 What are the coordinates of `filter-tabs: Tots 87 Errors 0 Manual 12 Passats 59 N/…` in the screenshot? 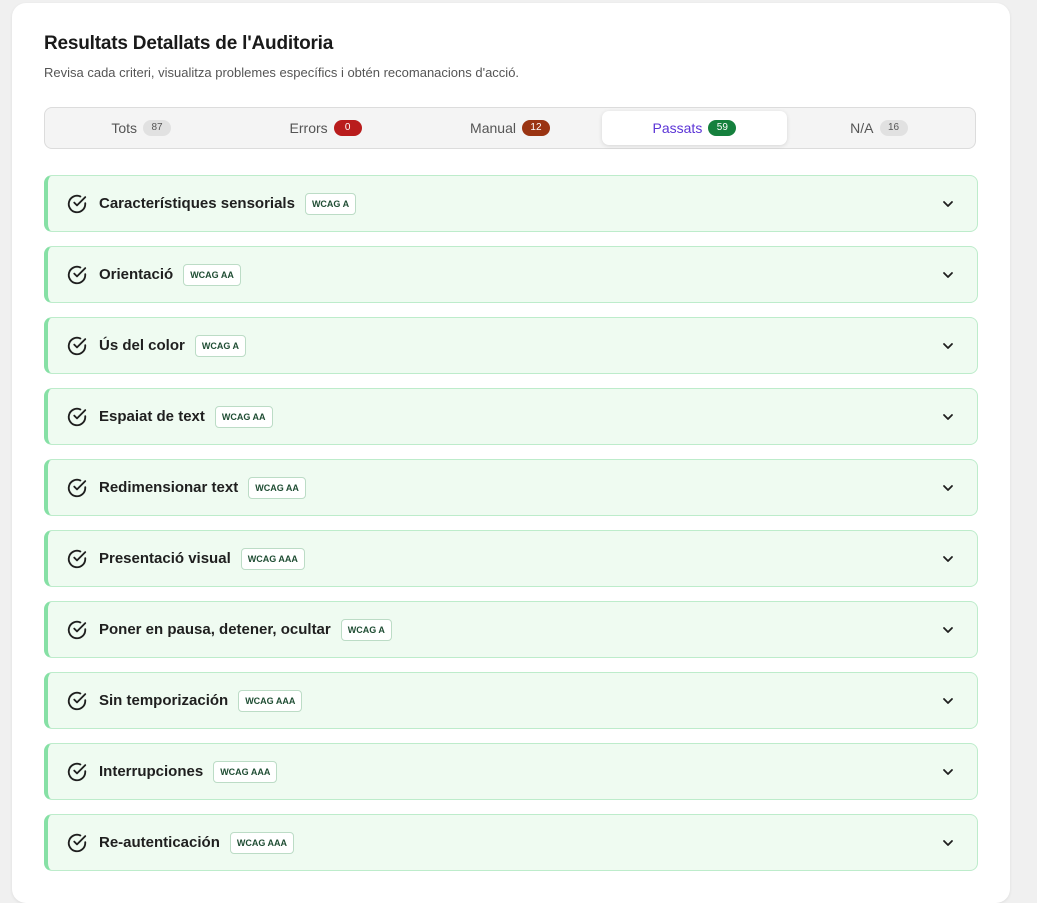 It's located at (510, 128).